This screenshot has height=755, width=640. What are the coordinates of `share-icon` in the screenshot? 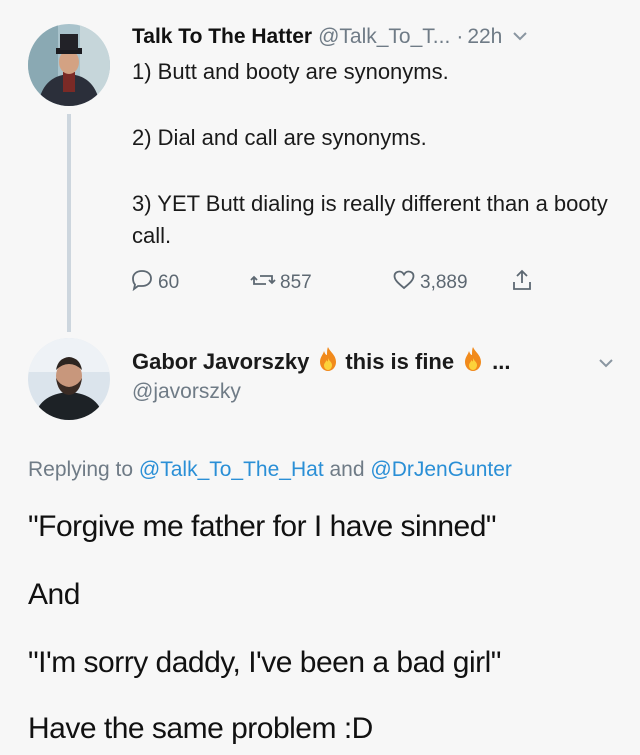 It's located at (524, 283).